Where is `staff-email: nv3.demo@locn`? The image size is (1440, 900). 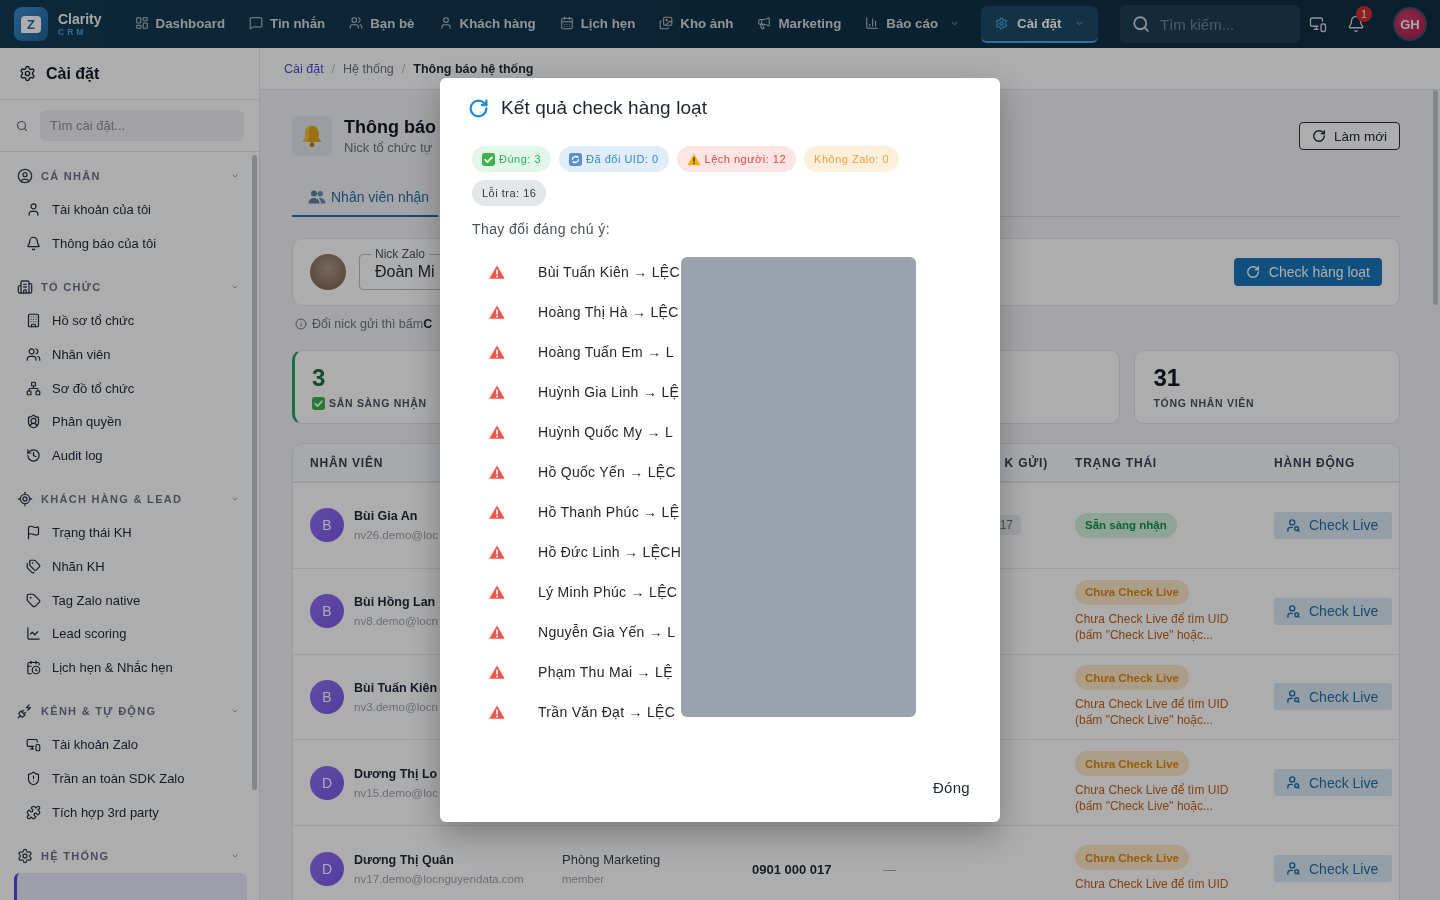
staff-email: nv3.demo@locn is located at coordinates (396, 706).